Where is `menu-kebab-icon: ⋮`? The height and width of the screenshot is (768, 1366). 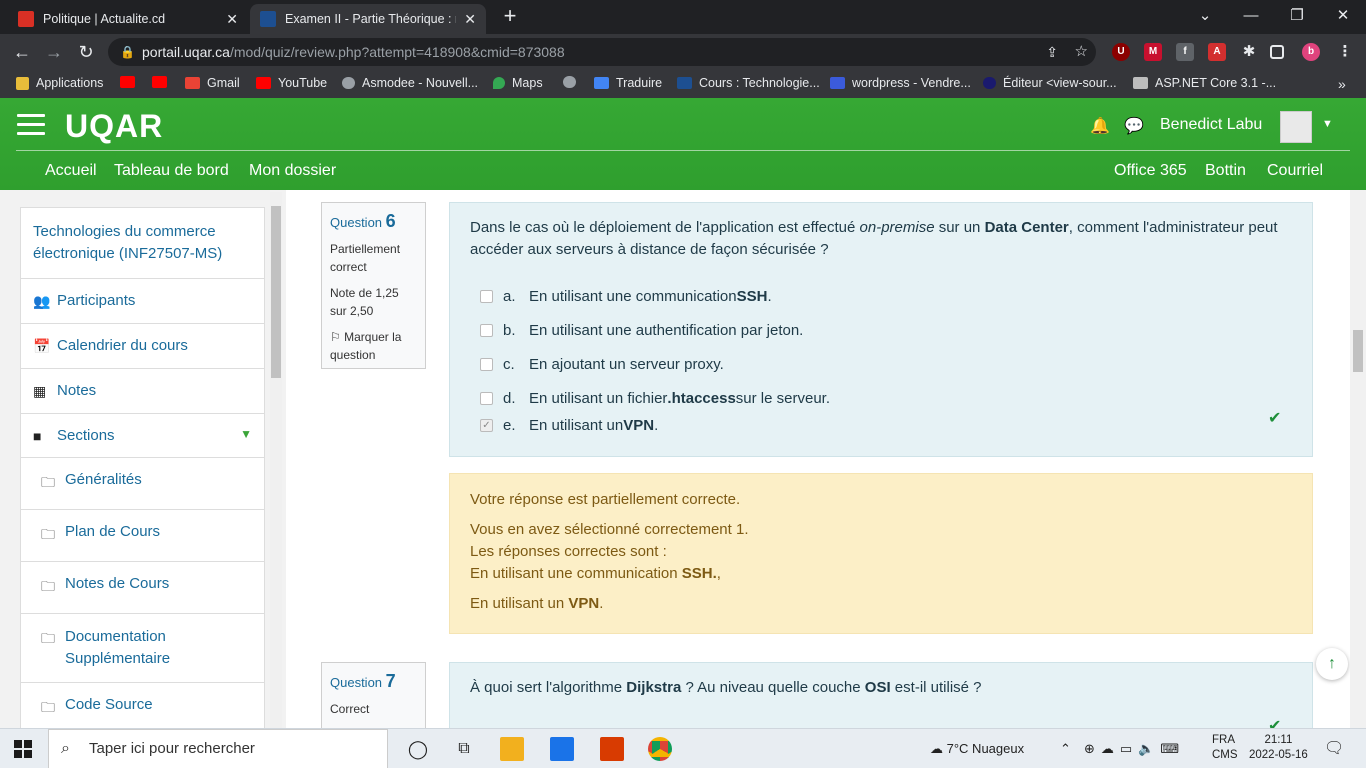
menu-kebab-icon: ⋮ is located at coordinates (1345, 52).